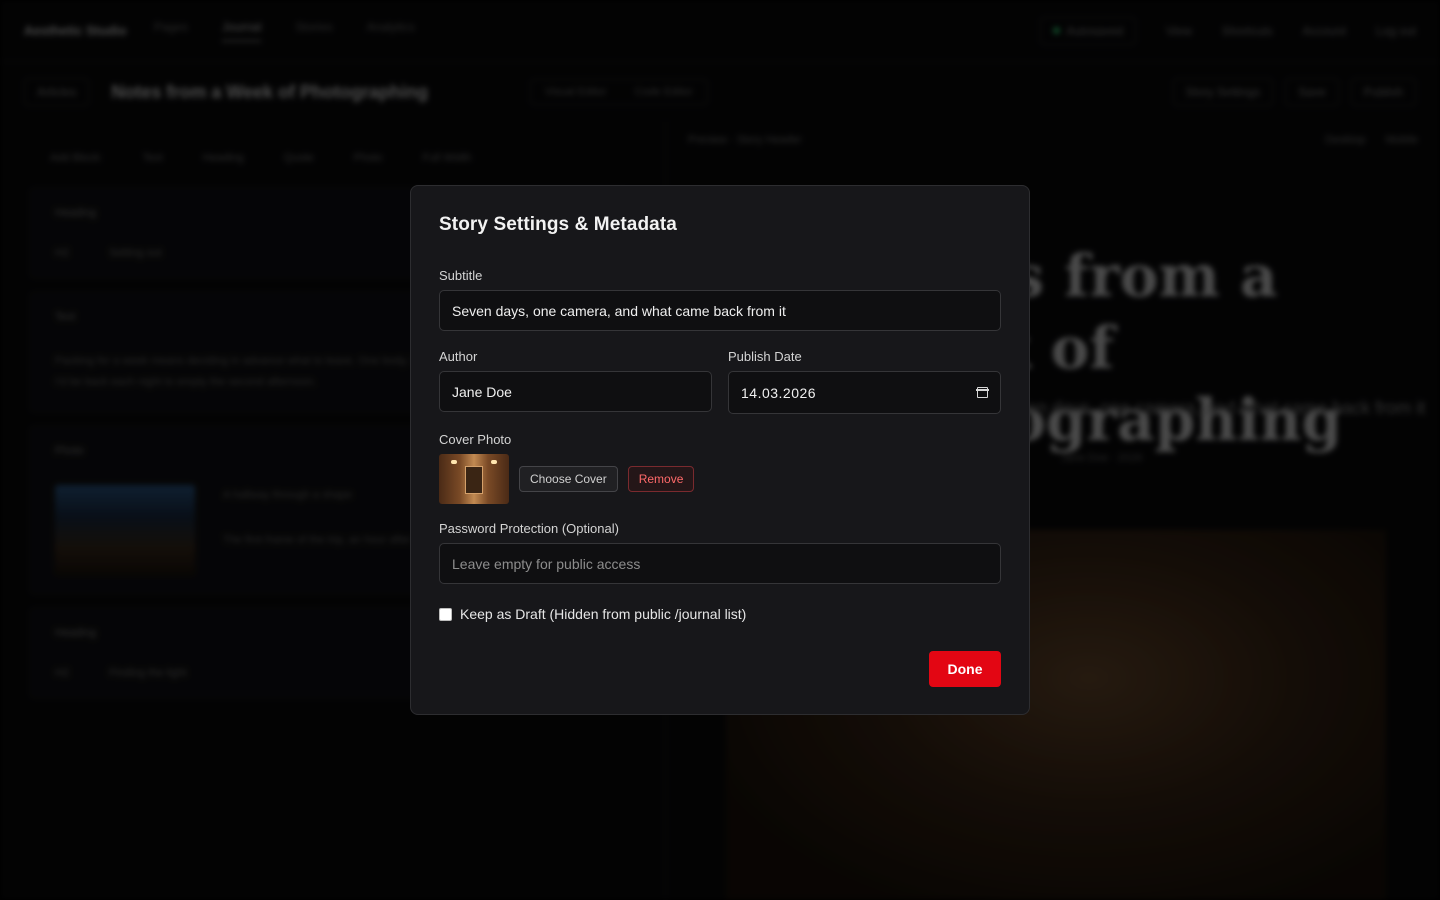  I want to click on done-button: Done, so click(965, 669).